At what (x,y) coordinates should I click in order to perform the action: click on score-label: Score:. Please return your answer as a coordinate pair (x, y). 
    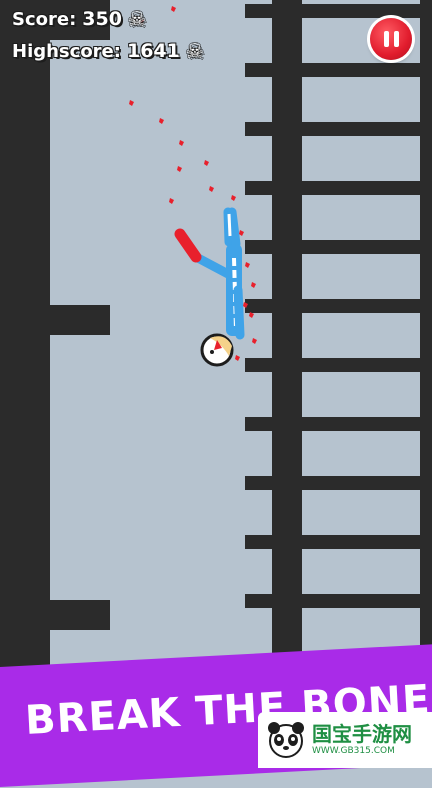
    Looking at the image, I should click on (44, 19).